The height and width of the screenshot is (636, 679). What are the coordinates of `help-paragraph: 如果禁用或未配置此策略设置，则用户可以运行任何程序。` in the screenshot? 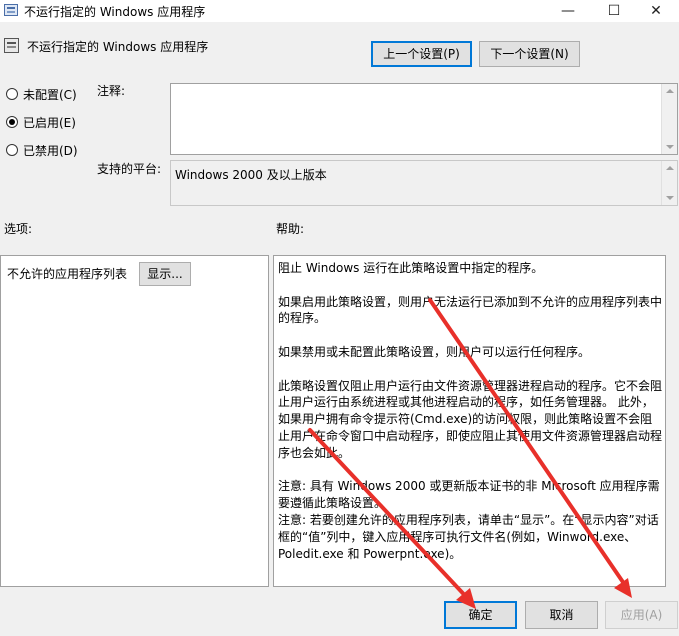 It's located at (434, 351).